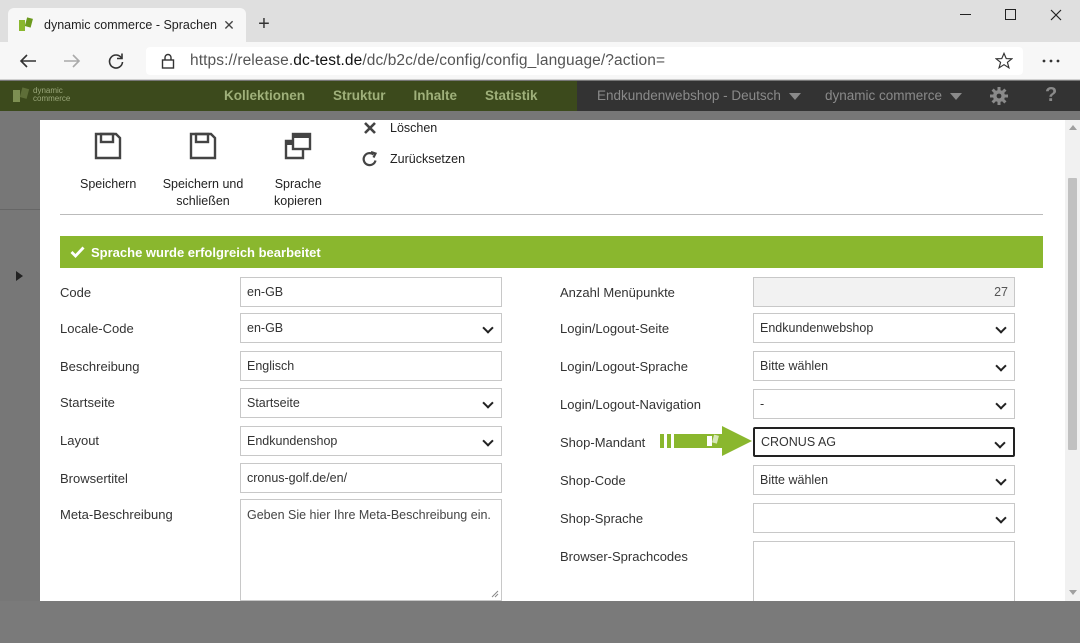  I want to click on browser-tab: dynamic commerce - Sprachen ✕, so click(127, 25).